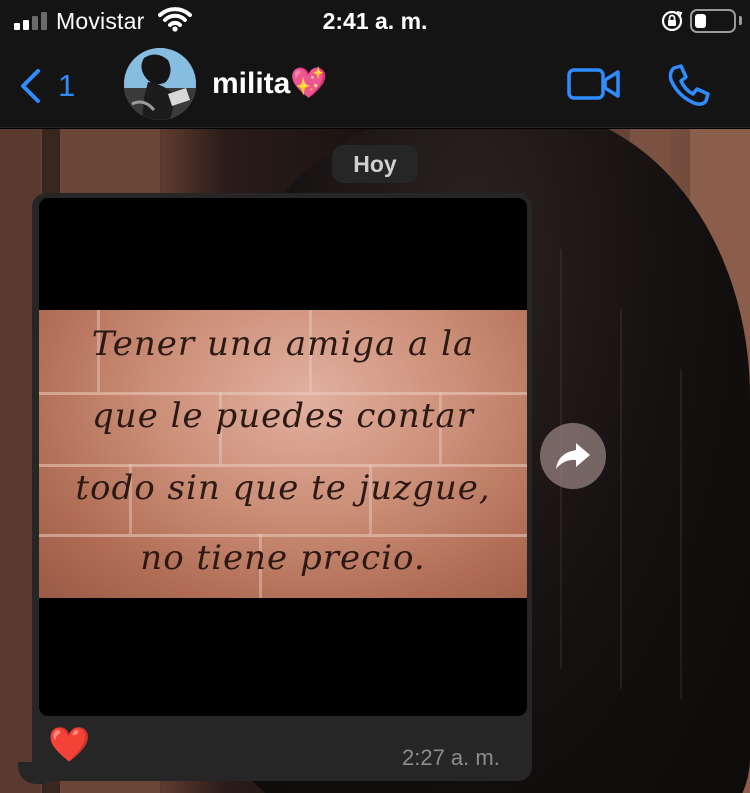 Image resolution: width=750 pixels, height=793 pixels. I want to click on quote-line-3: todo sin que te juzgue,, so click(283, 488).